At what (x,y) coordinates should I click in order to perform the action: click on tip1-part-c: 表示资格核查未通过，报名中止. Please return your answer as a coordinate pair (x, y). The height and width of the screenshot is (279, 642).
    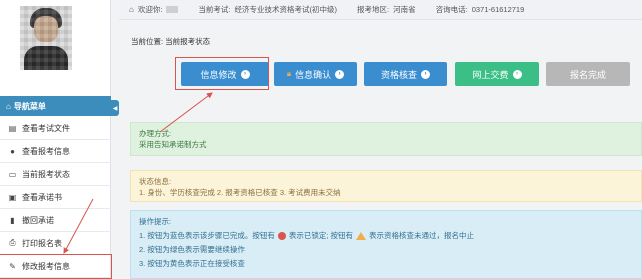
    Looking at the image, I should click on (422, 235).